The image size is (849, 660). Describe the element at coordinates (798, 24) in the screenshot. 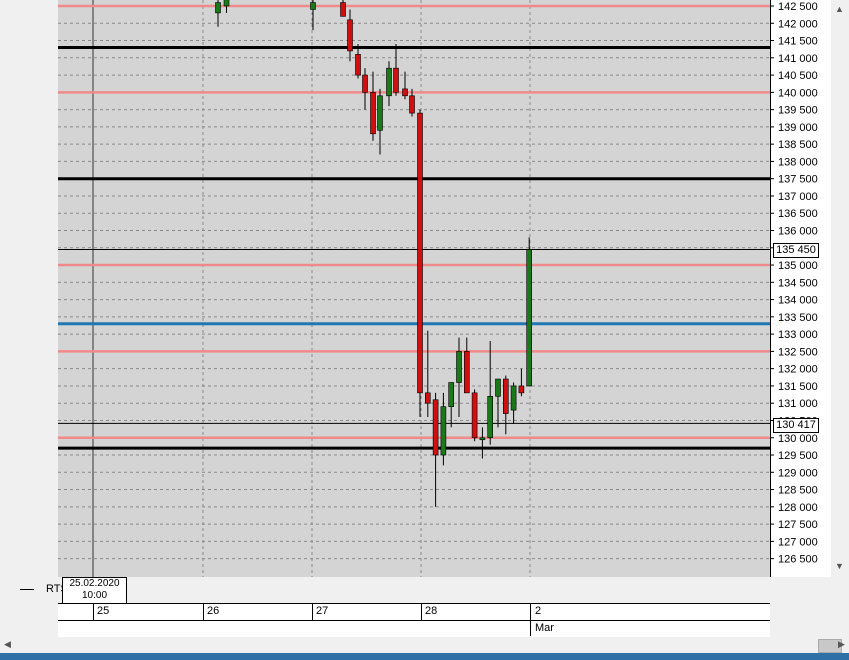

I see `y-tick-label: 142 000` at that location.